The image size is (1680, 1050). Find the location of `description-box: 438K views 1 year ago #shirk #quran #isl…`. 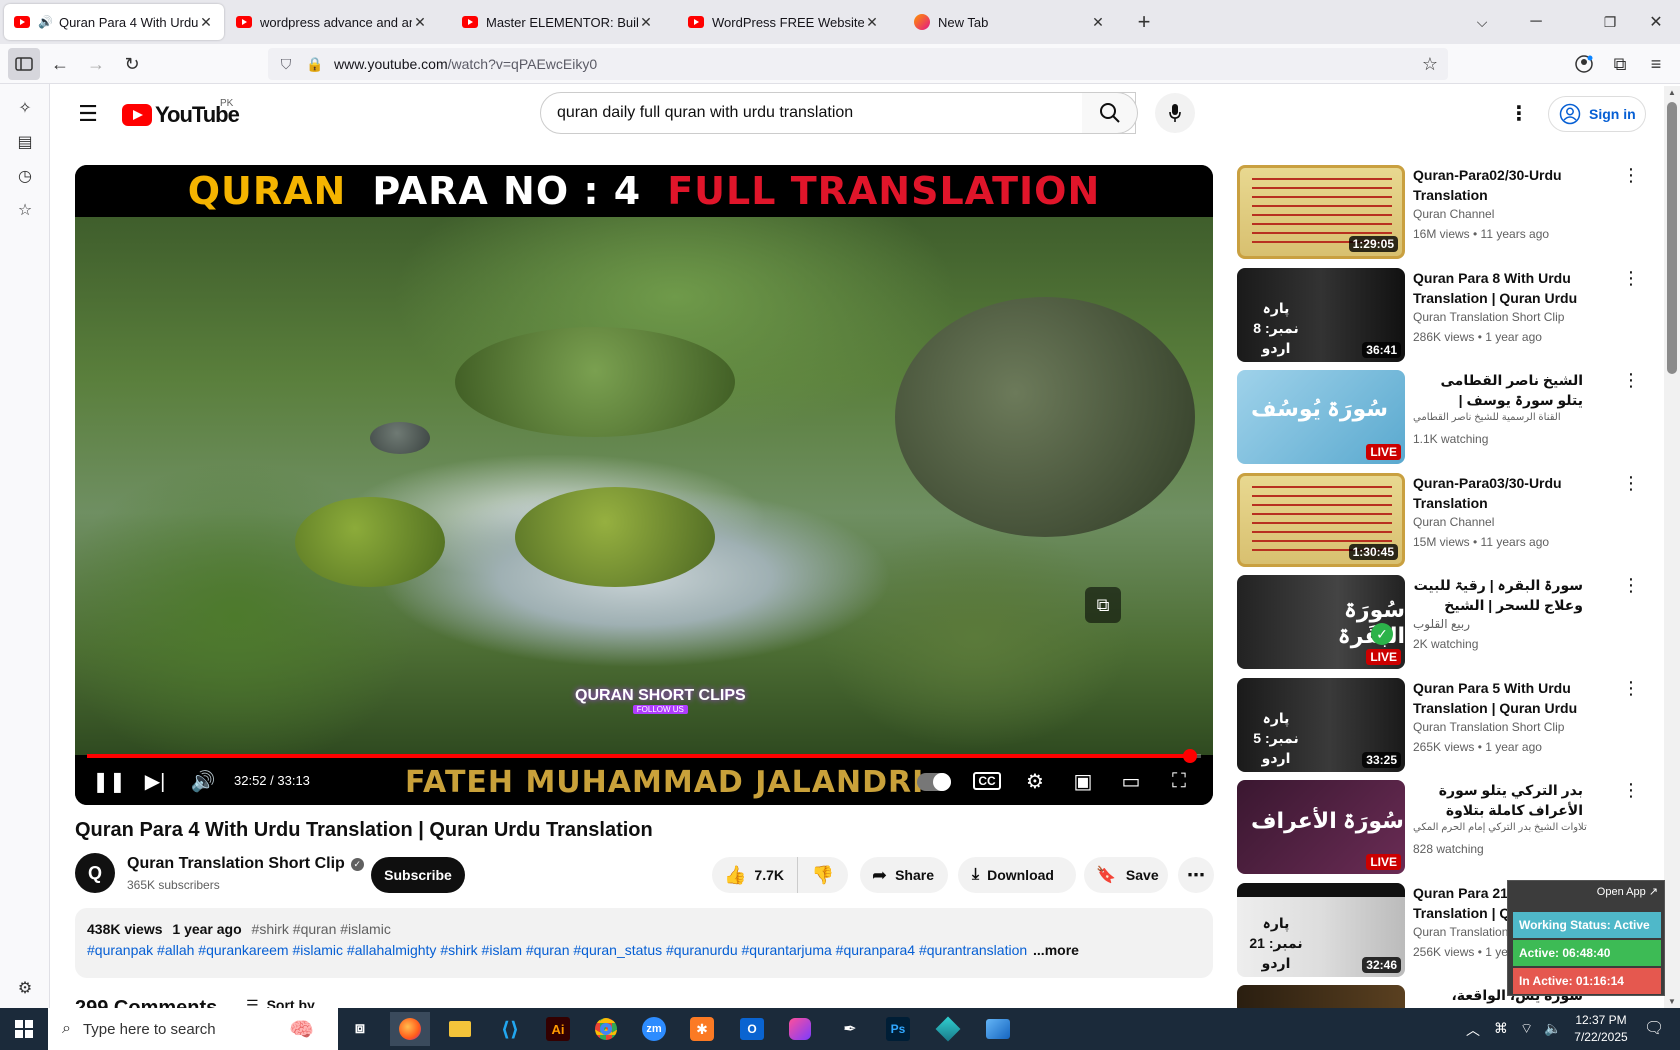

description-box: 438K views 1 year ago #shirk #quran #isl… is located at coordinates (644, 943).